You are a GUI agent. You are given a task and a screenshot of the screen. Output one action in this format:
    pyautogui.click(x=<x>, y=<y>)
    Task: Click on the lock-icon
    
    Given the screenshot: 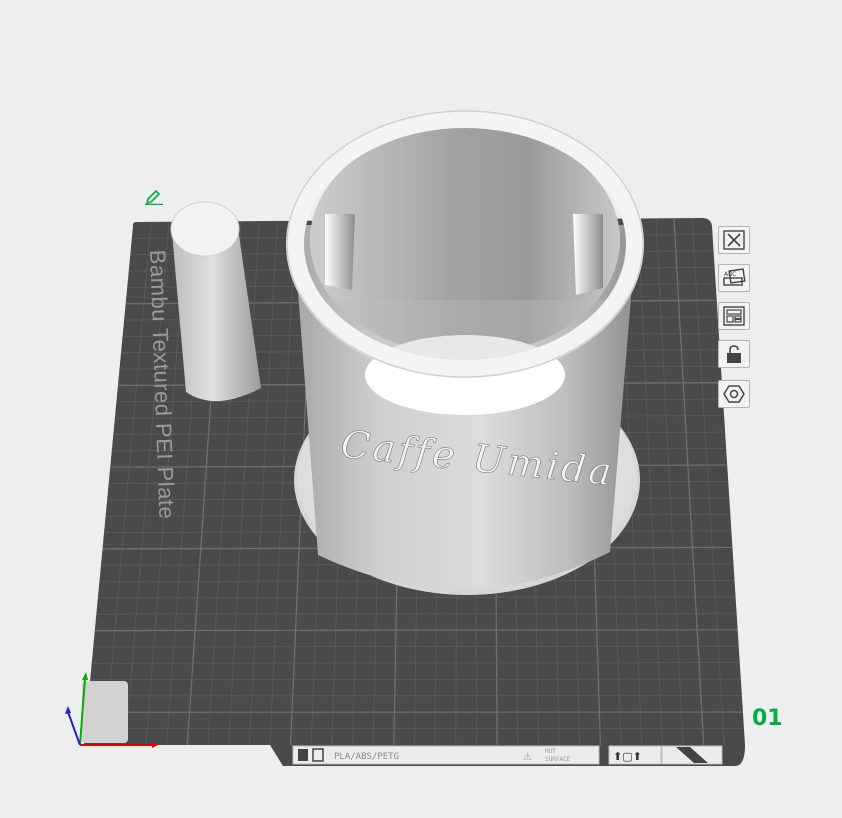 What is the action you would take?
    pyautogui.click(x=734, y=354)
    